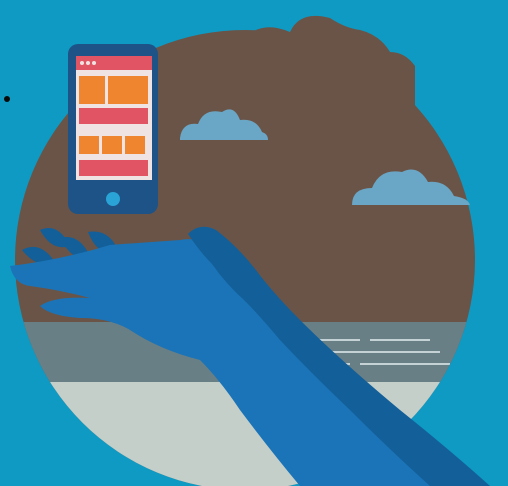  What do you see at coordinates (7, 99) in the screenshot?
I see `bullet-dot` at bounding box center [7, 99].